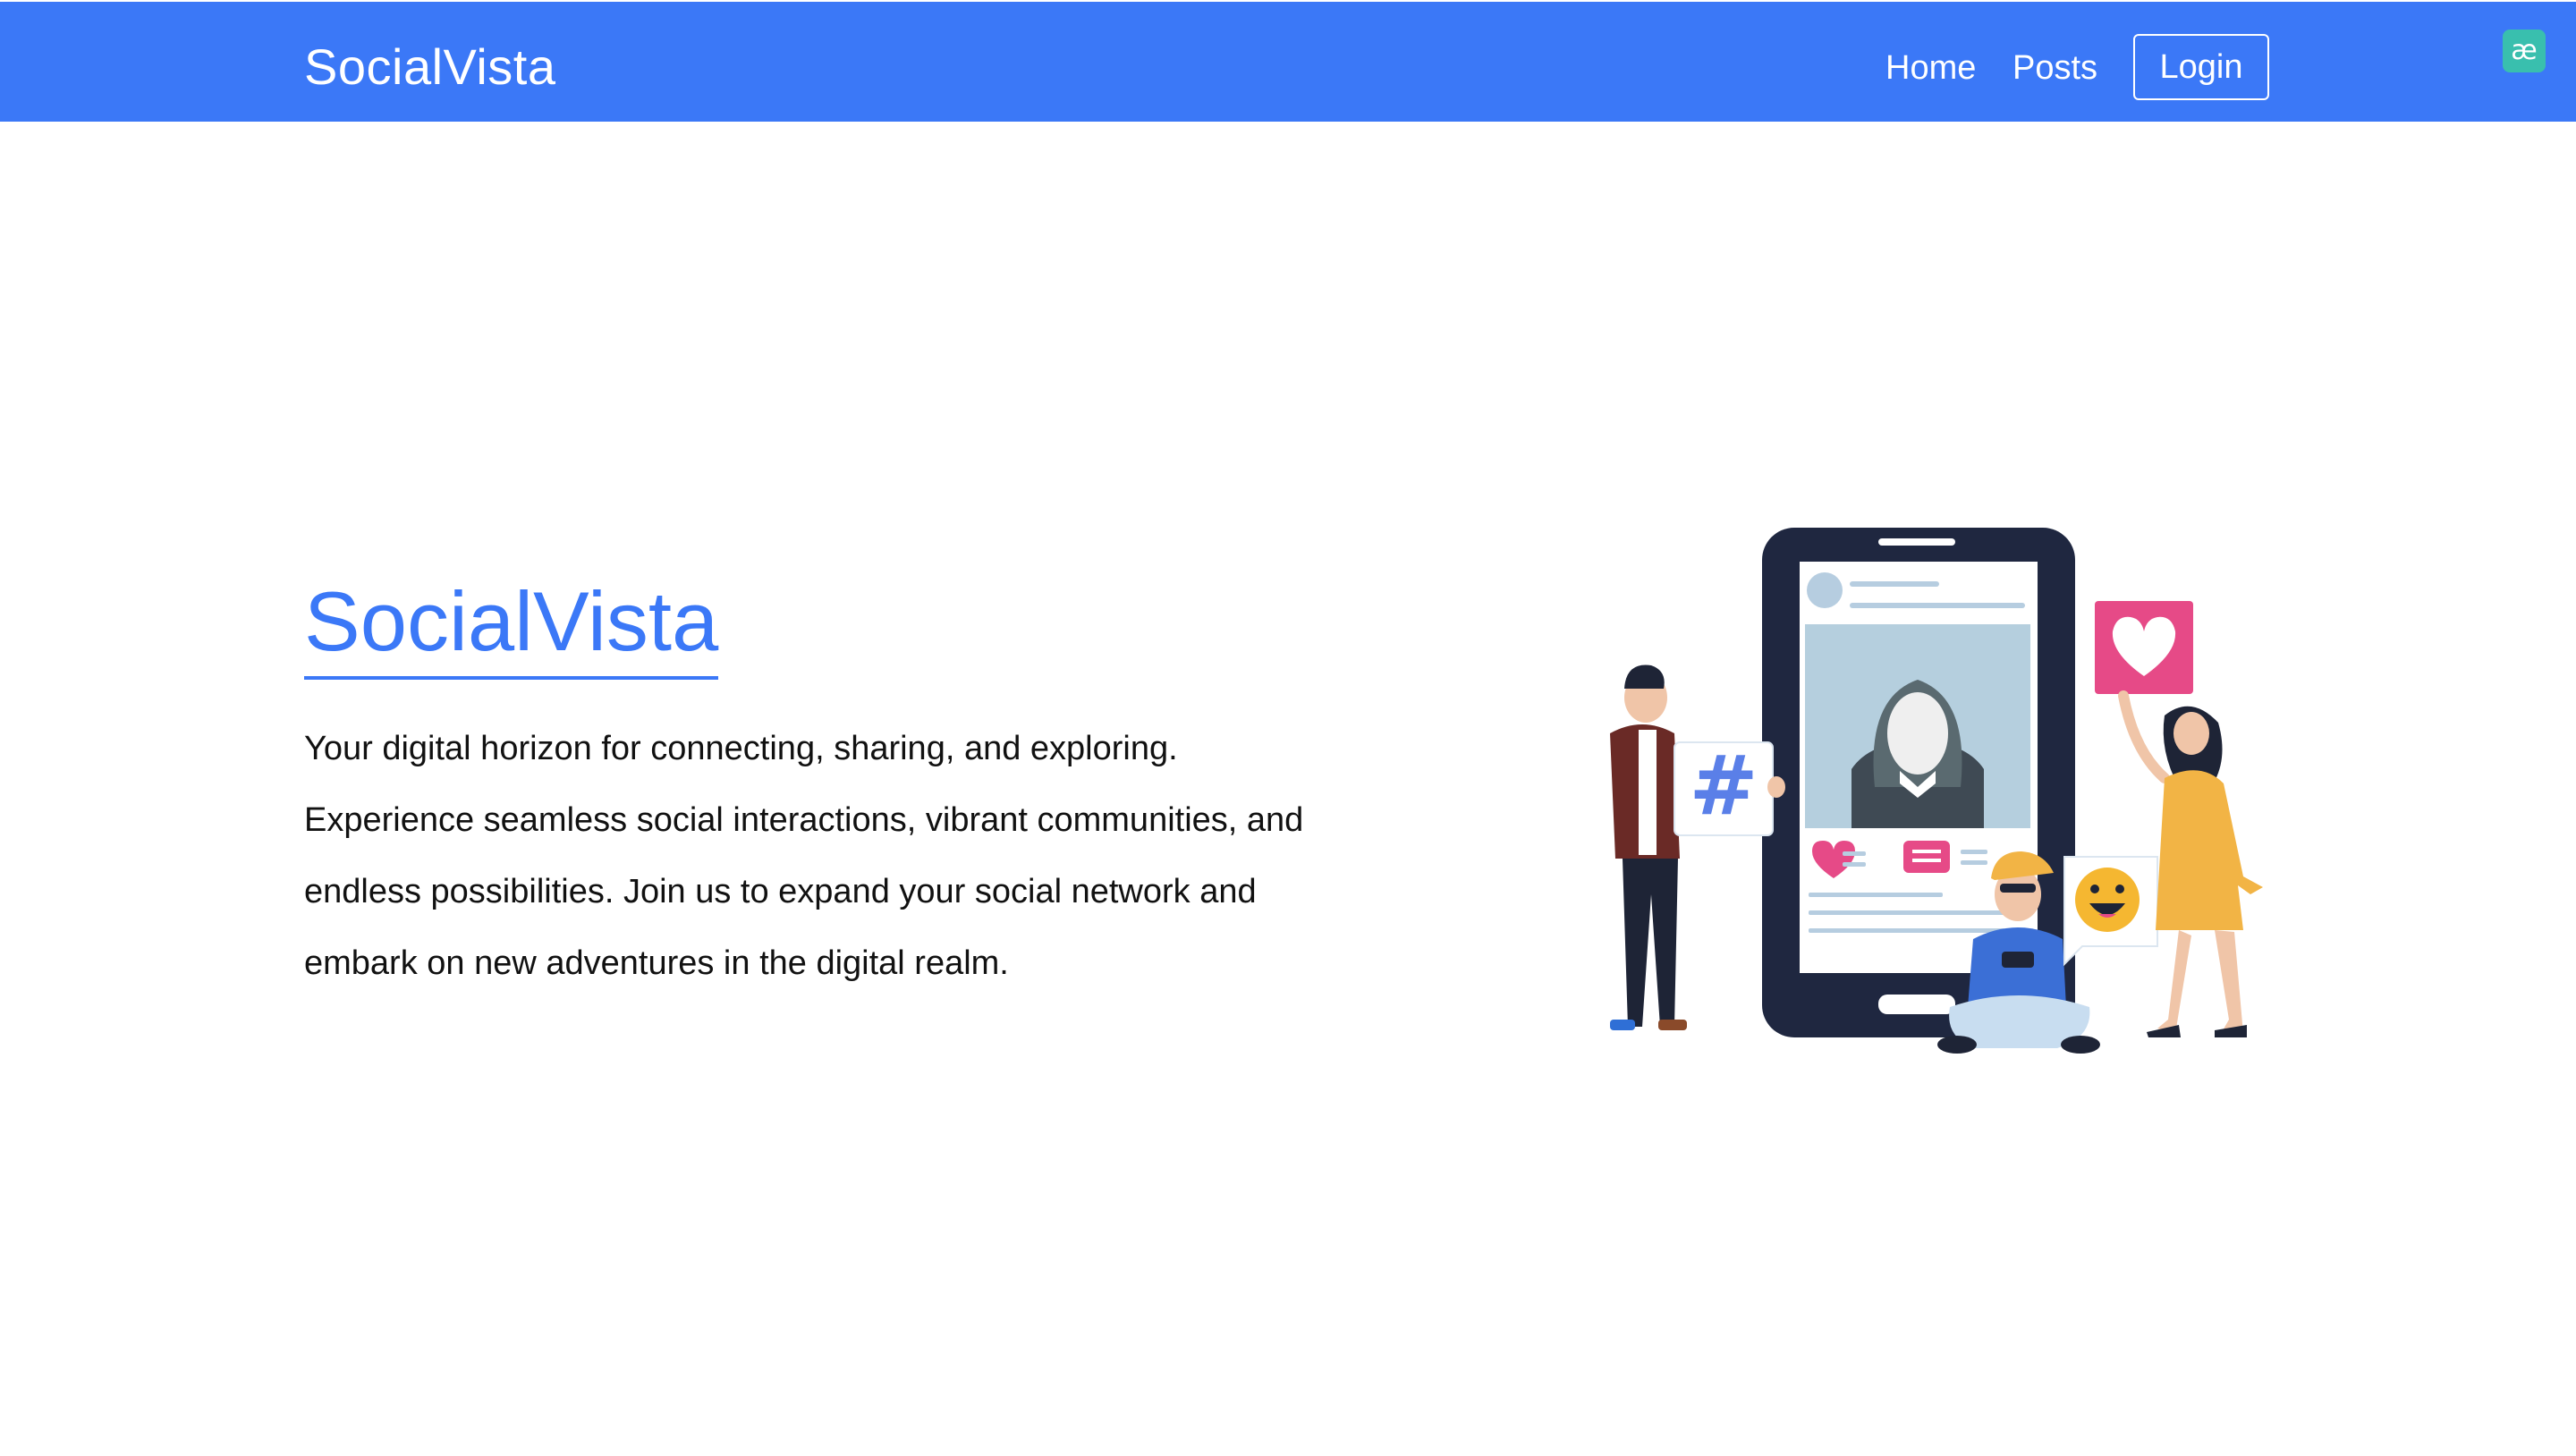  What do you see at coordinates (2110, 911) in the screenshot?
I see `smiley-icon` at bounding box center [2110, 911].